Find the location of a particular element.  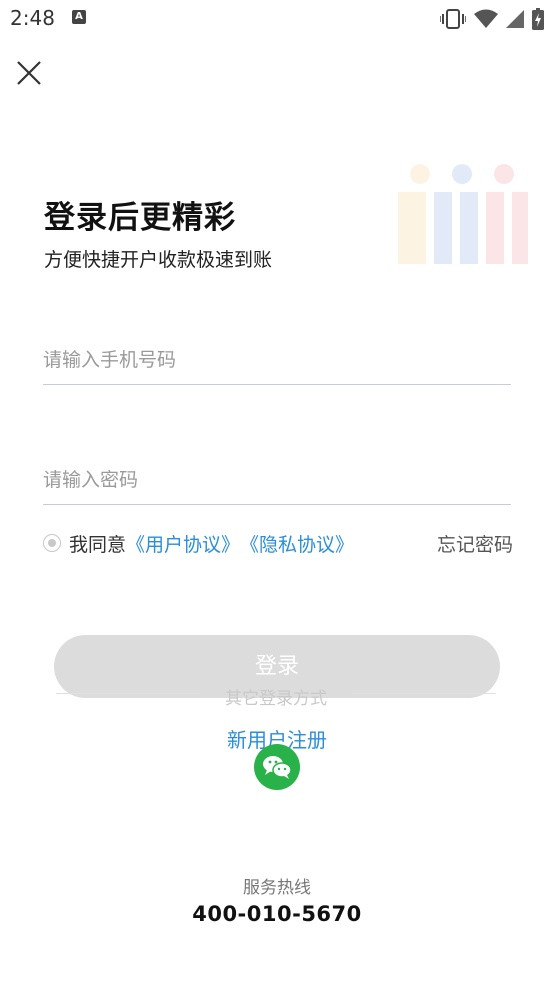

page-subtitle: 方便快捷开户收款极速到账 is located at coordinates (158, 260).